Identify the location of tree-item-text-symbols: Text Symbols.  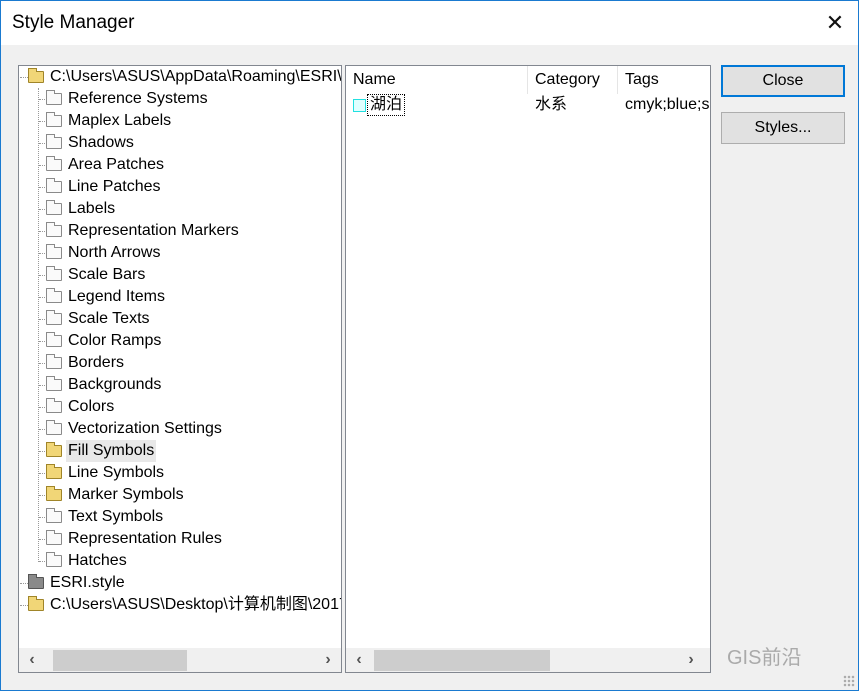
(180, 517).